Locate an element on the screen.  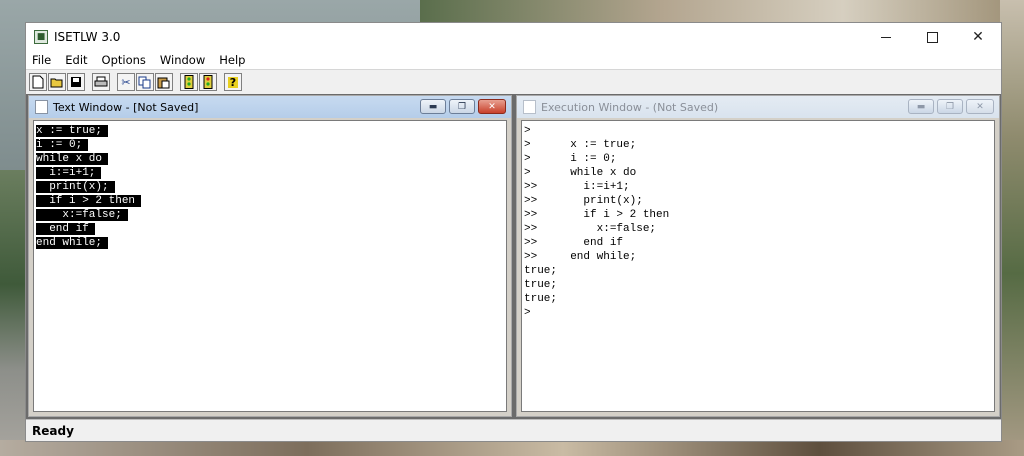
open-button is located at coordinates (57, 82).